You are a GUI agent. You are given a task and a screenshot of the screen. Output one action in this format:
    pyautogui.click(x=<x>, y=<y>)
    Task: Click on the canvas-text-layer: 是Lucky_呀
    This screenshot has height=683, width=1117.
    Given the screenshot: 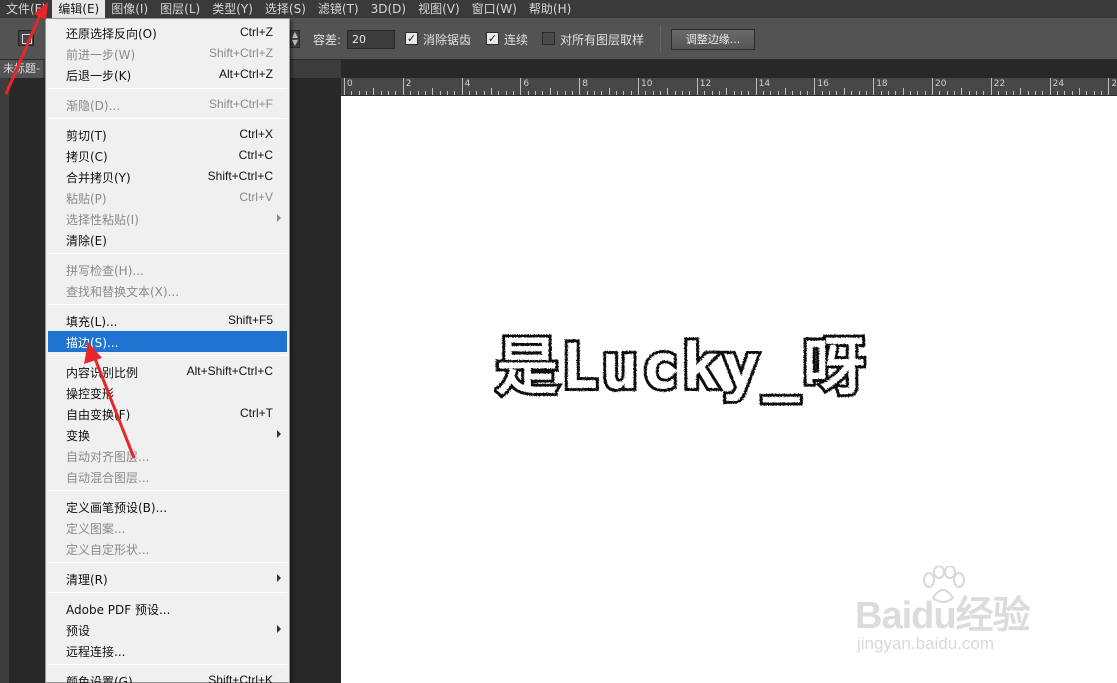 What is the action you would take?
    pyautogui.click(x=748, y=367)
    